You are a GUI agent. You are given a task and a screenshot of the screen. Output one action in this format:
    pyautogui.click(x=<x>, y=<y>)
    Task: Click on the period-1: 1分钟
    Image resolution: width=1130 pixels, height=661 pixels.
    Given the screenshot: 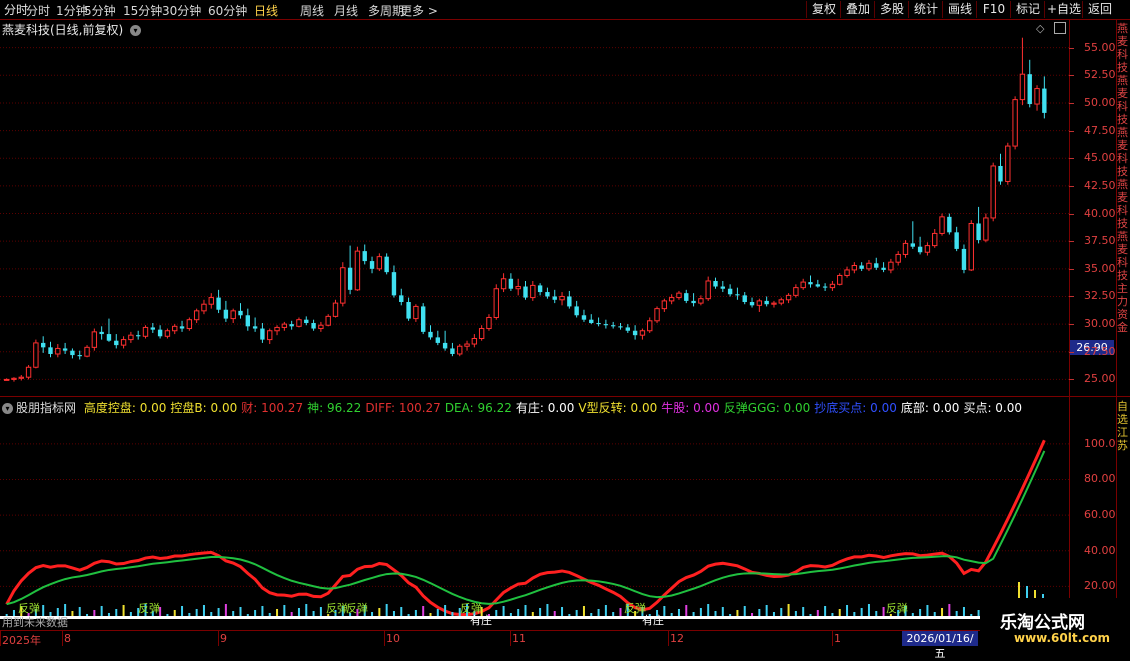 What is the action you would take?
    pyautogui.click(x=72, y=10)
    